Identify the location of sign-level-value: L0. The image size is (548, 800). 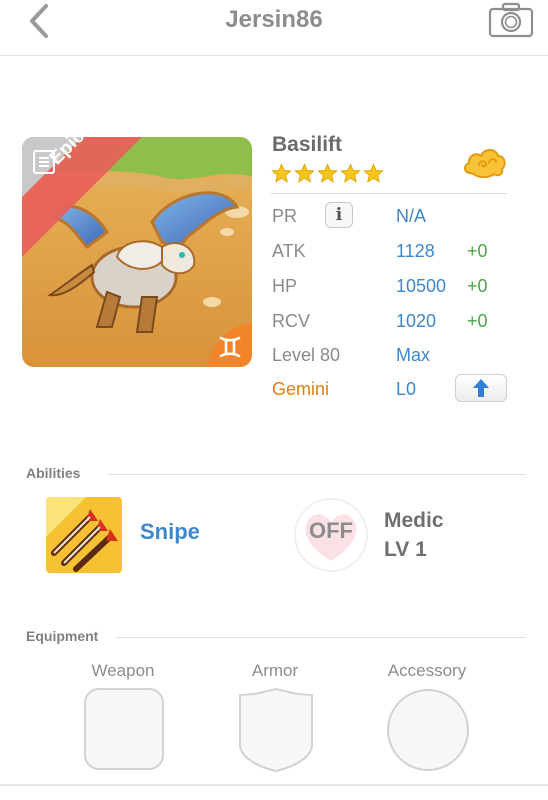
(406, 389).